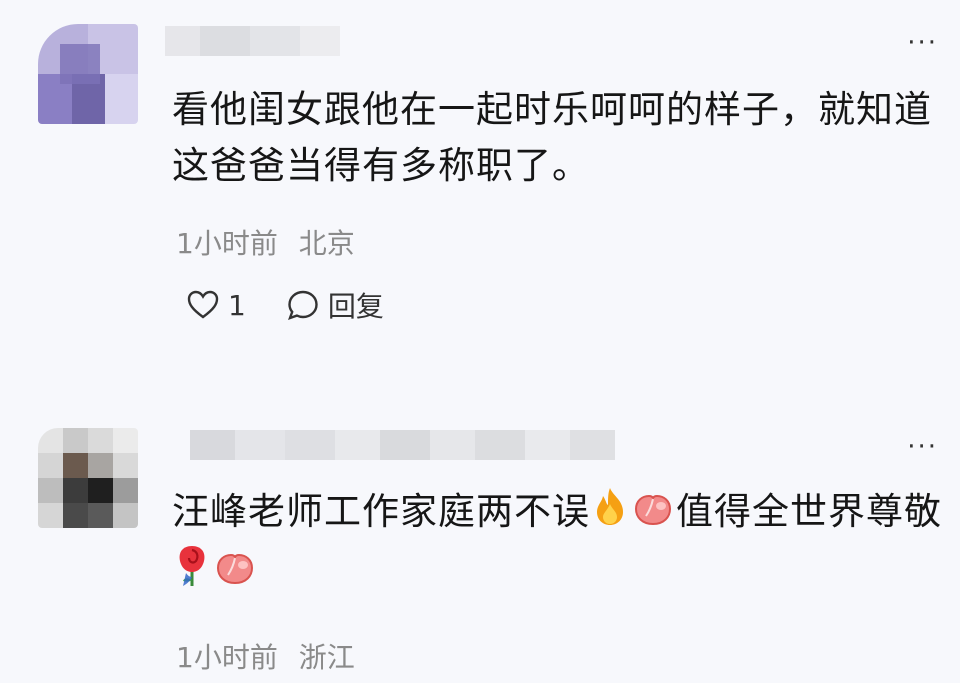 This screenshot has width=960, height=683. Describe the element at coordinates (326, 243) in the screenshot. I see `comment-location: 北京` at that location.